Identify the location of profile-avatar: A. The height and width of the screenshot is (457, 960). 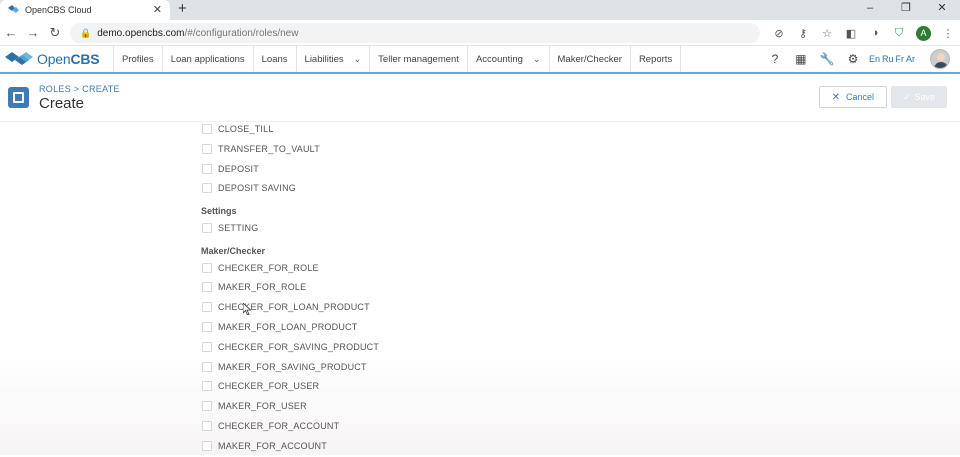
(923, 33).